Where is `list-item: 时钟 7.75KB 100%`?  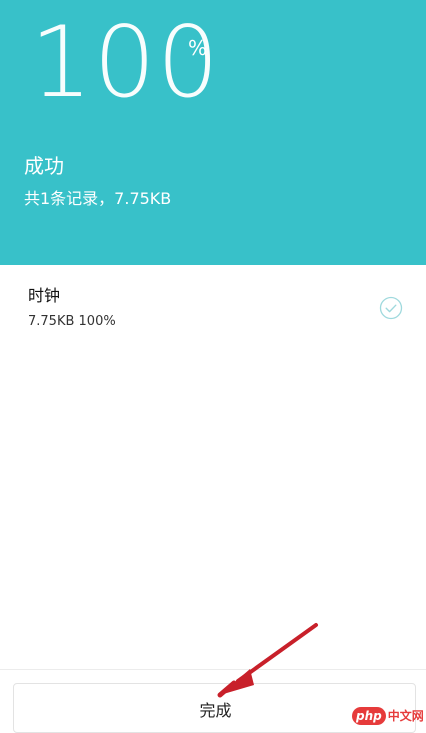
list-item: 时钟 7.75KB 100% is located at coordinates (213, 310).